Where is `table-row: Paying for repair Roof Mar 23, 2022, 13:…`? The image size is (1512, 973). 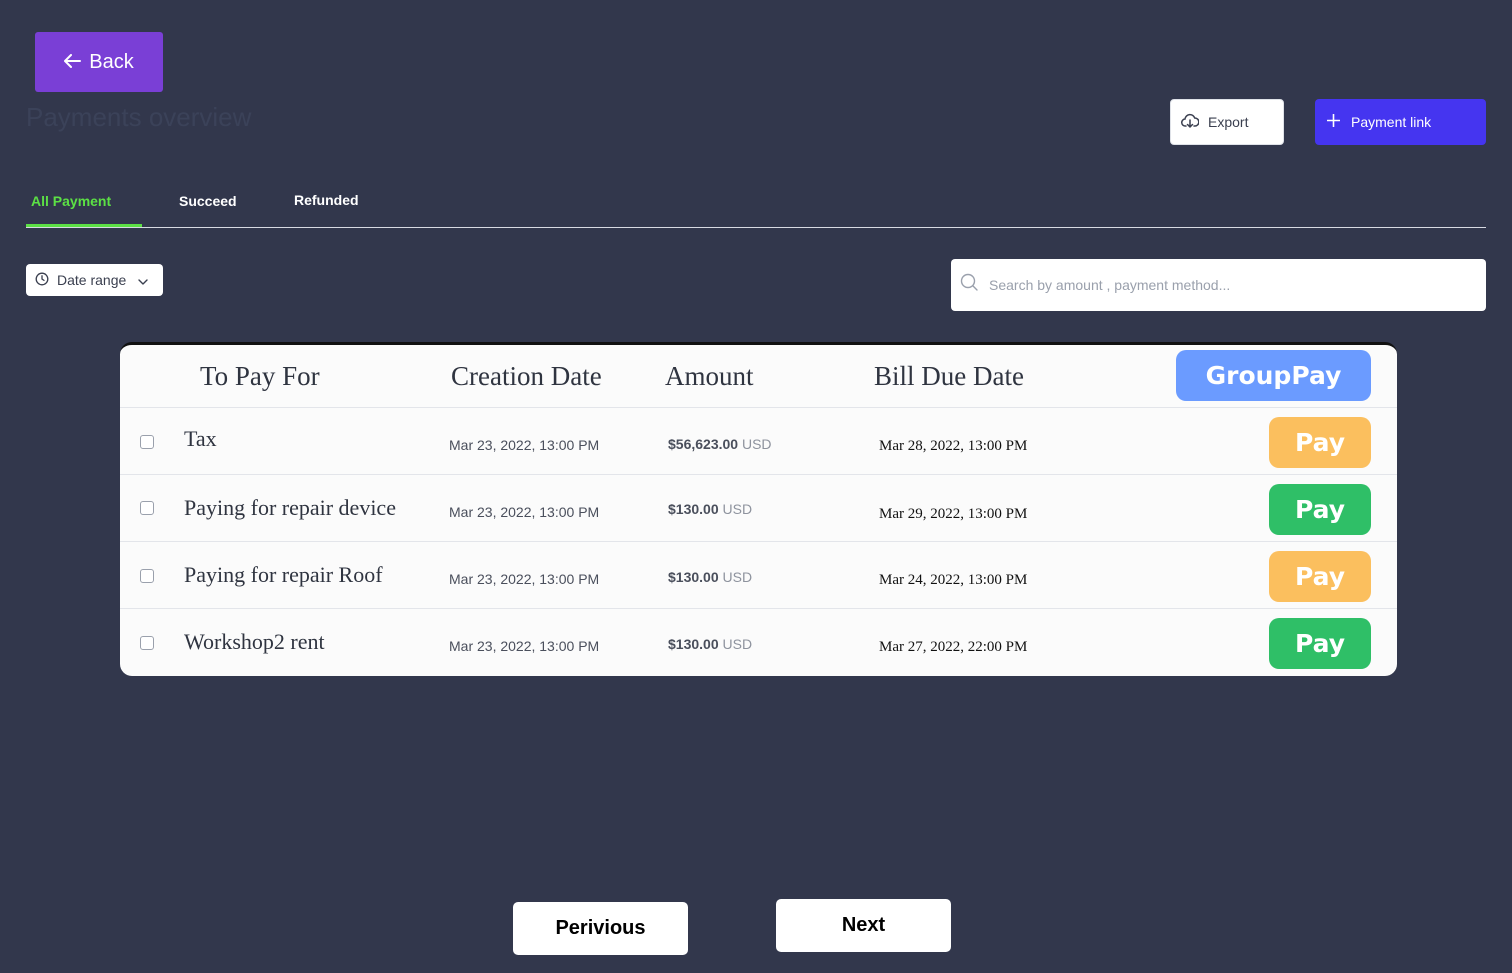 table-row: Paying for repair Roof Mar 23, 2022, 13:… is located at coordinates (758, 574).